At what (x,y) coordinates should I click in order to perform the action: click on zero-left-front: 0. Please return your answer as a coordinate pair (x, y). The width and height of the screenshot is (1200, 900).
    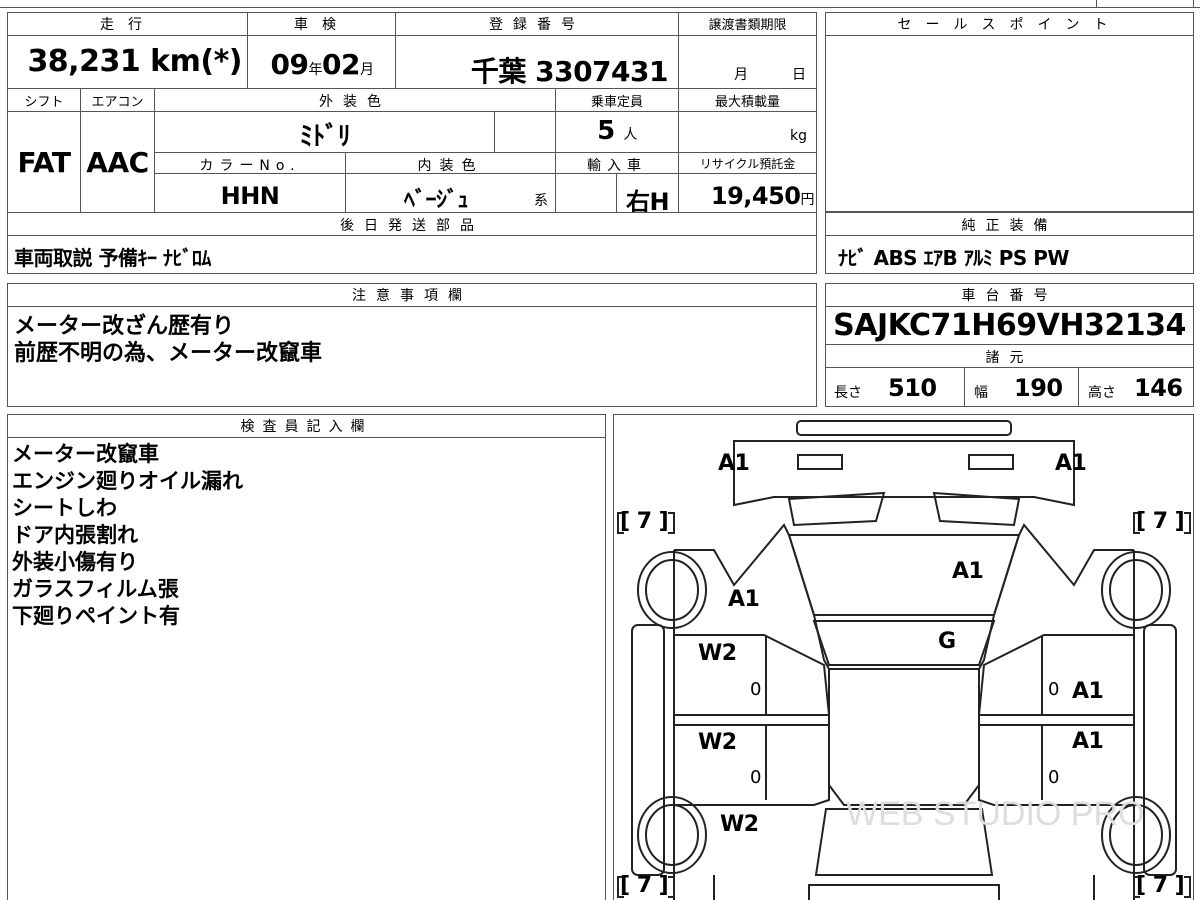
    Looking at the image, I should click on (756, 689).